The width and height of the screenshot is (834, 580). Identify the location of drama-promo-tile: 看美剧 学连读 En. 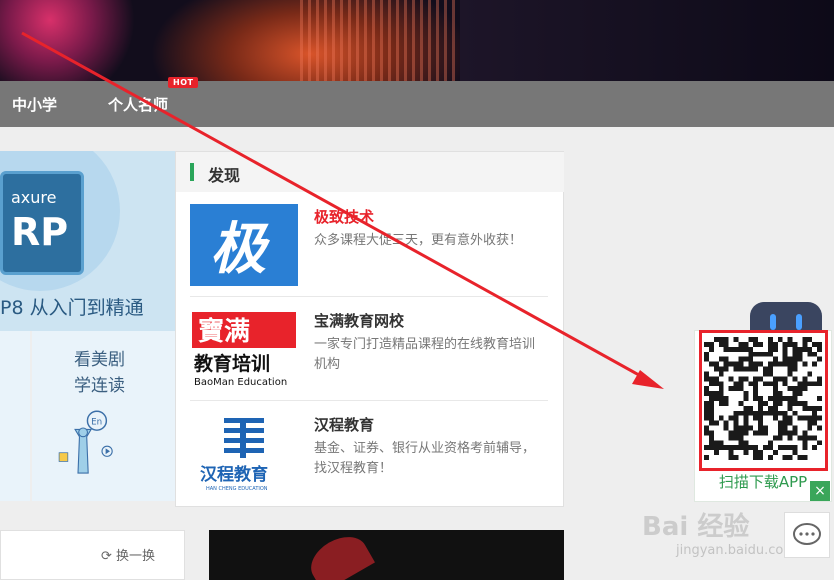
(103, 416).